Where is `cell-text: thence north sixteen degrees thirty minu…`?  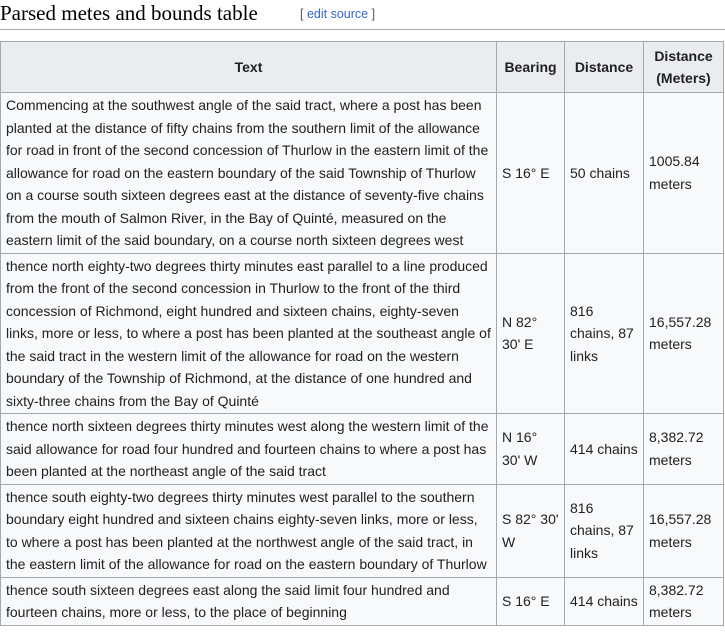
cell-text: thence north sixteen degrees thirty minu… is located at coordinates (248, 449).